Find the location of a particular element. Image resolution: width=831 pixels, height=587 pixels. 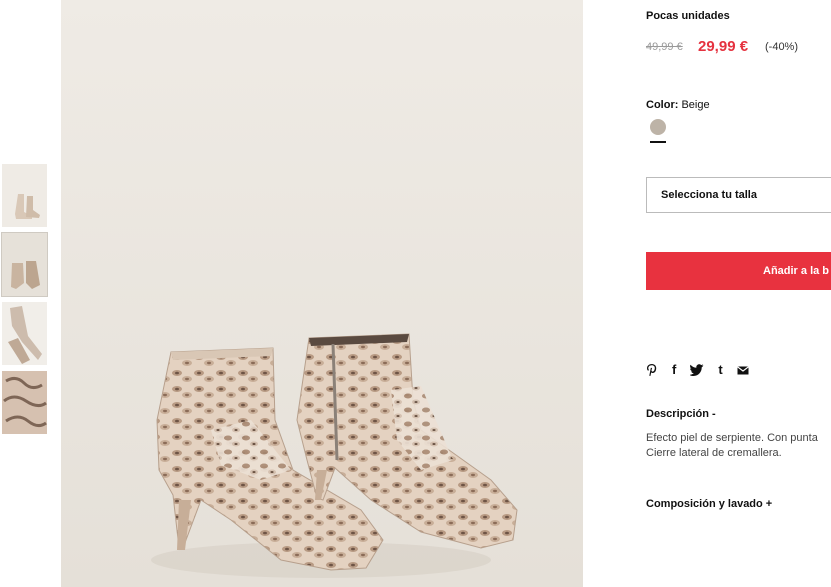

share-icons: f t is located at coordinates (704, 370).